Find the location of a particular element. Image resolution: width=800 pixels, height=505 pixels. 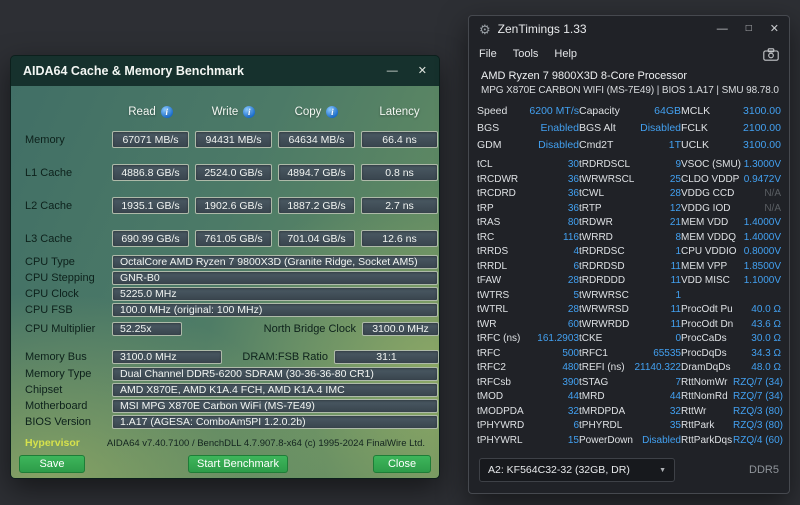

save-button: Save is located at coordinates (52, 464).